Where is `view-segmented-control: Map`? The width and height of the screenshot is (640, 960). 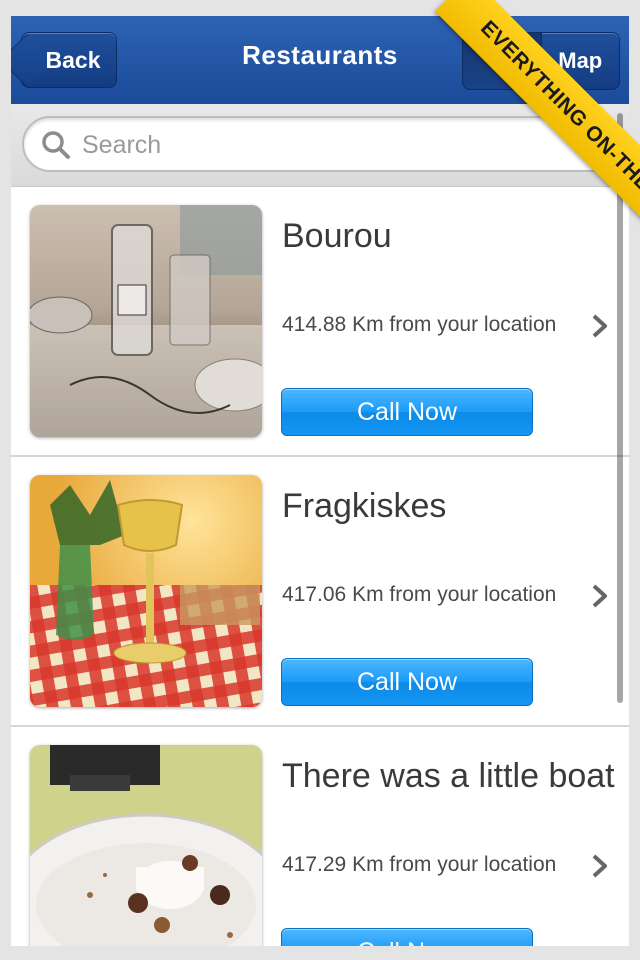
view-segmented-control: Map is located at coordinates (541, 61).